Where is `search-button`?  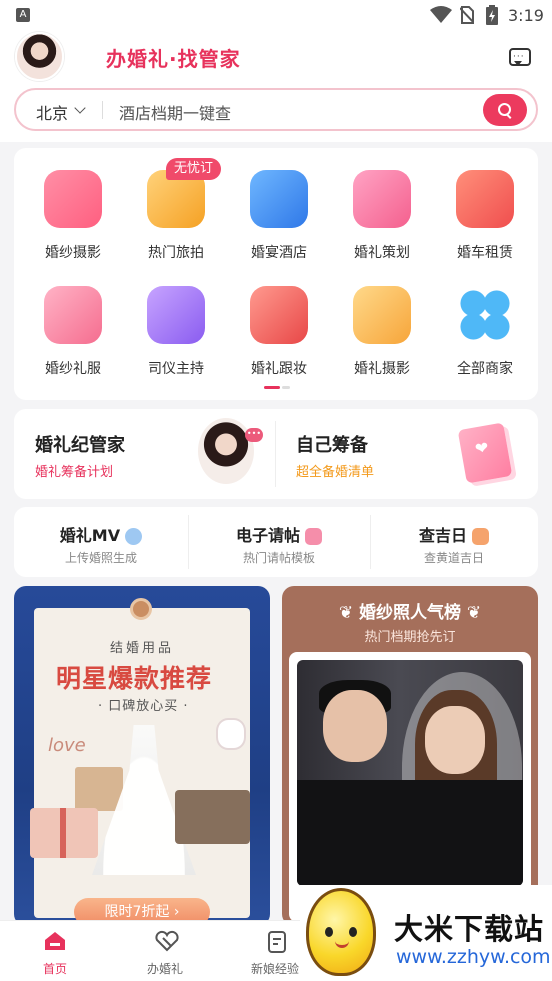
search-button is located at coordinates (505, 110).